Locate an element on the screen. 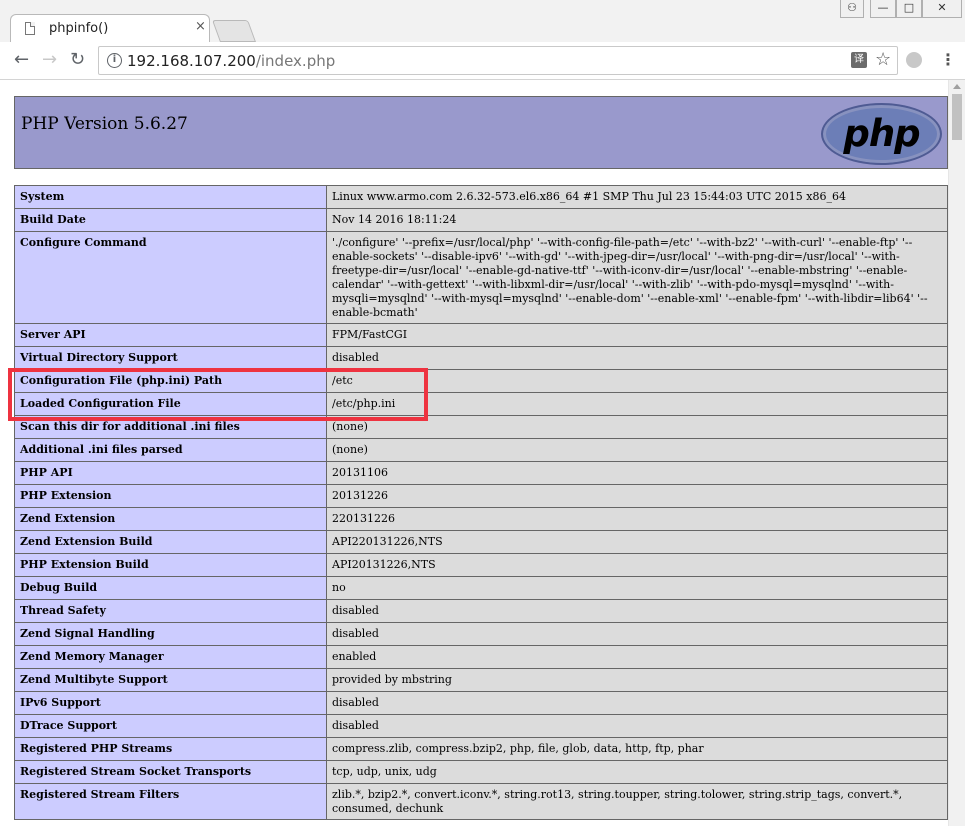  row-key: PHP Extension Build is located at coordinates (170, 565).